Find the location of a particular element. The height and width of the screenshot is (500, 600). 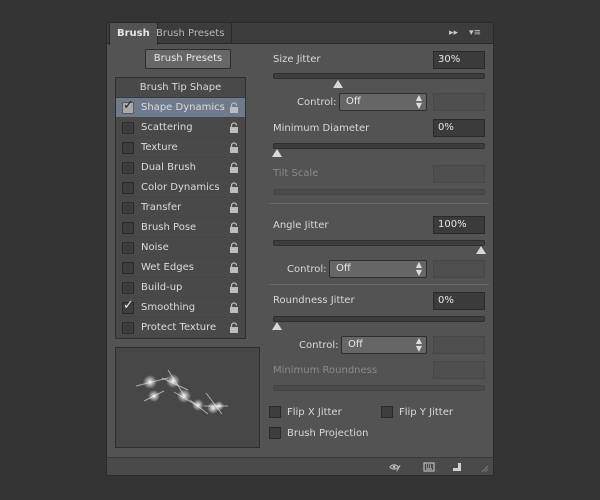

angle-jitter-slider is located at coordinates (379, 243).